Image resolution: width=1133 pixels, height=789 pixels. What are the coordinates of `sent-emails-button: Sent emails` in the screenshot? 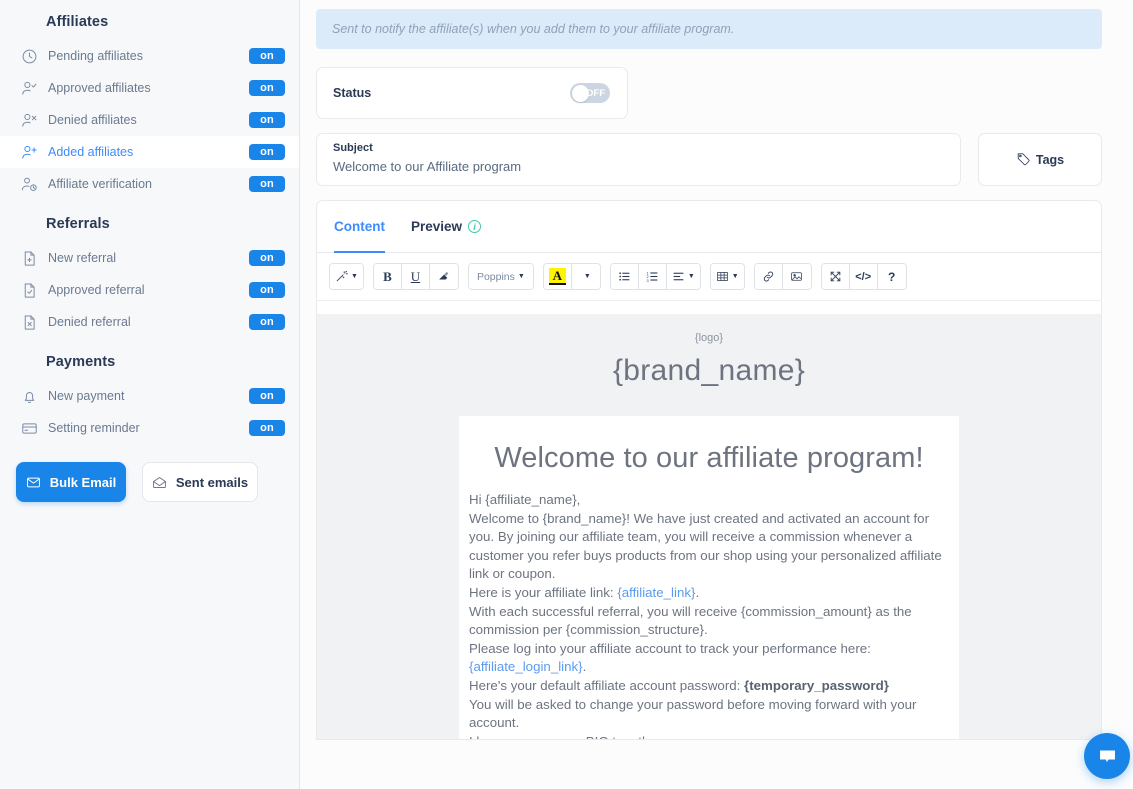 It's located at (200, 482).